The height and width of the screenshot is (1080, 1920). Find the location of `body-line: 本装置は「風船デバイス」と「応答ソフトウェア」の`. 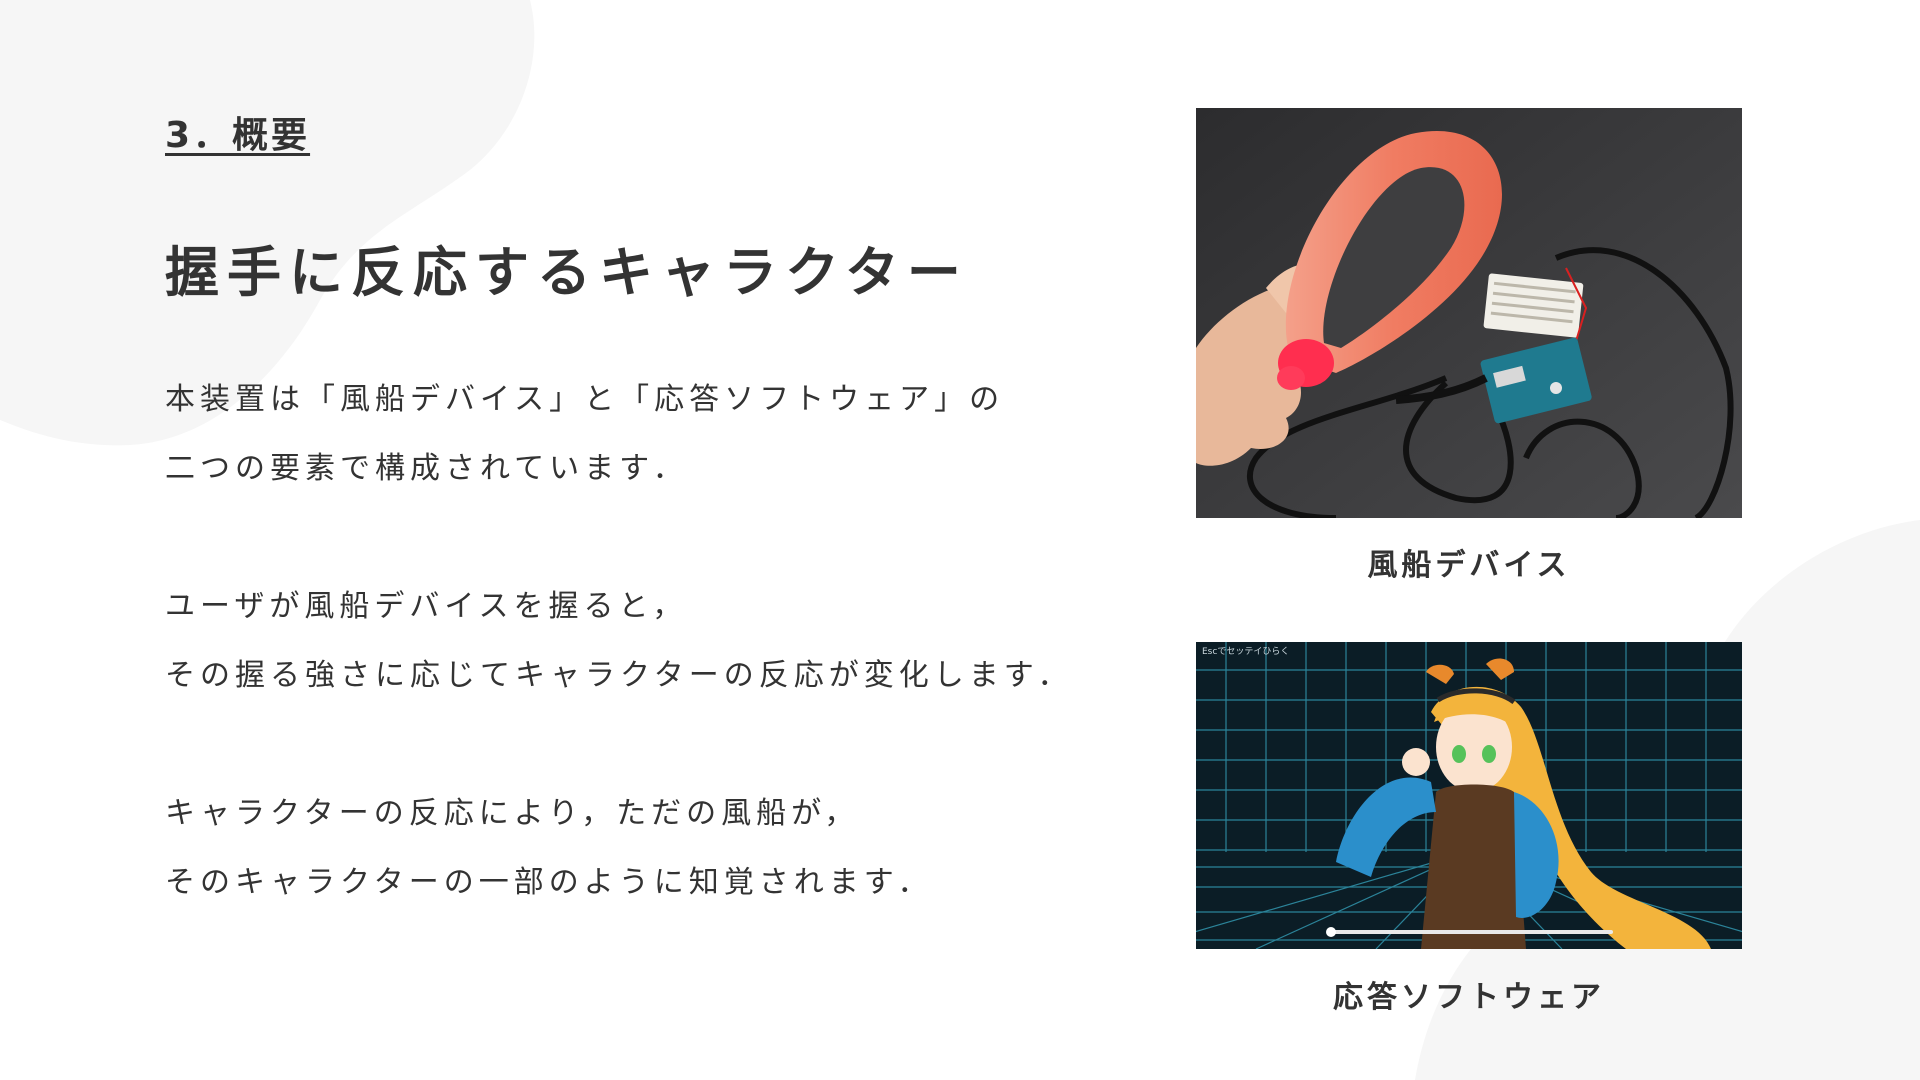

body-line: 本装置は「風船デバイス」と「応答ソフトウェア」の is located at coordinates (585, 399).